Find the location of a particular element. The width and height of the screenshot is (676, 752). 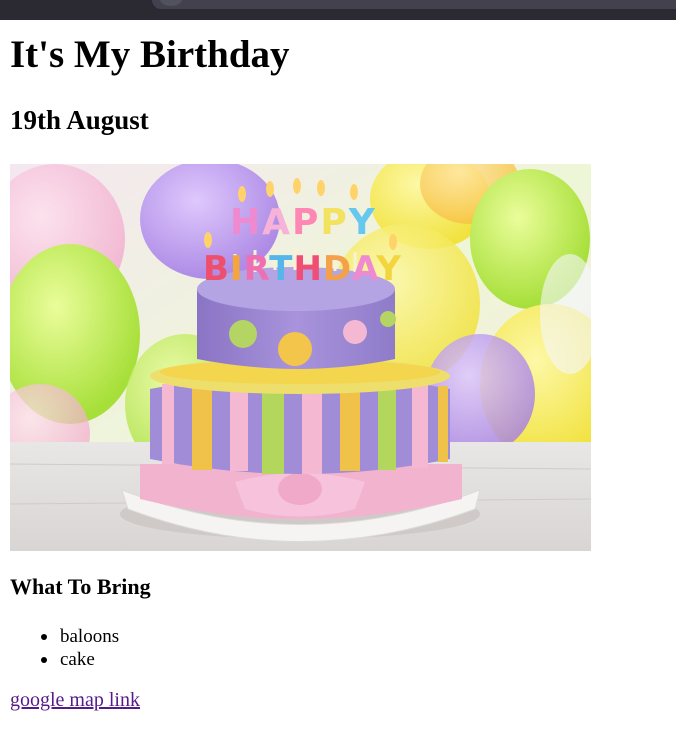

list-item: baloons is located at coordinates (78, 636).